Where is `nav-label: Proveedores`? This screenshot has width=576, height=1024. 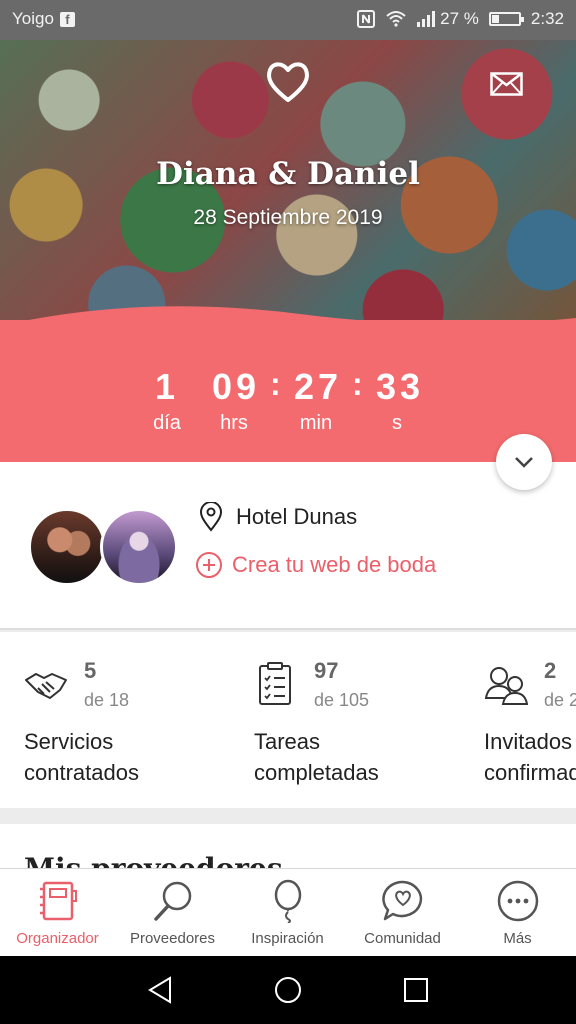 nav-label: Proveedores is located at coordinates (172, 938).